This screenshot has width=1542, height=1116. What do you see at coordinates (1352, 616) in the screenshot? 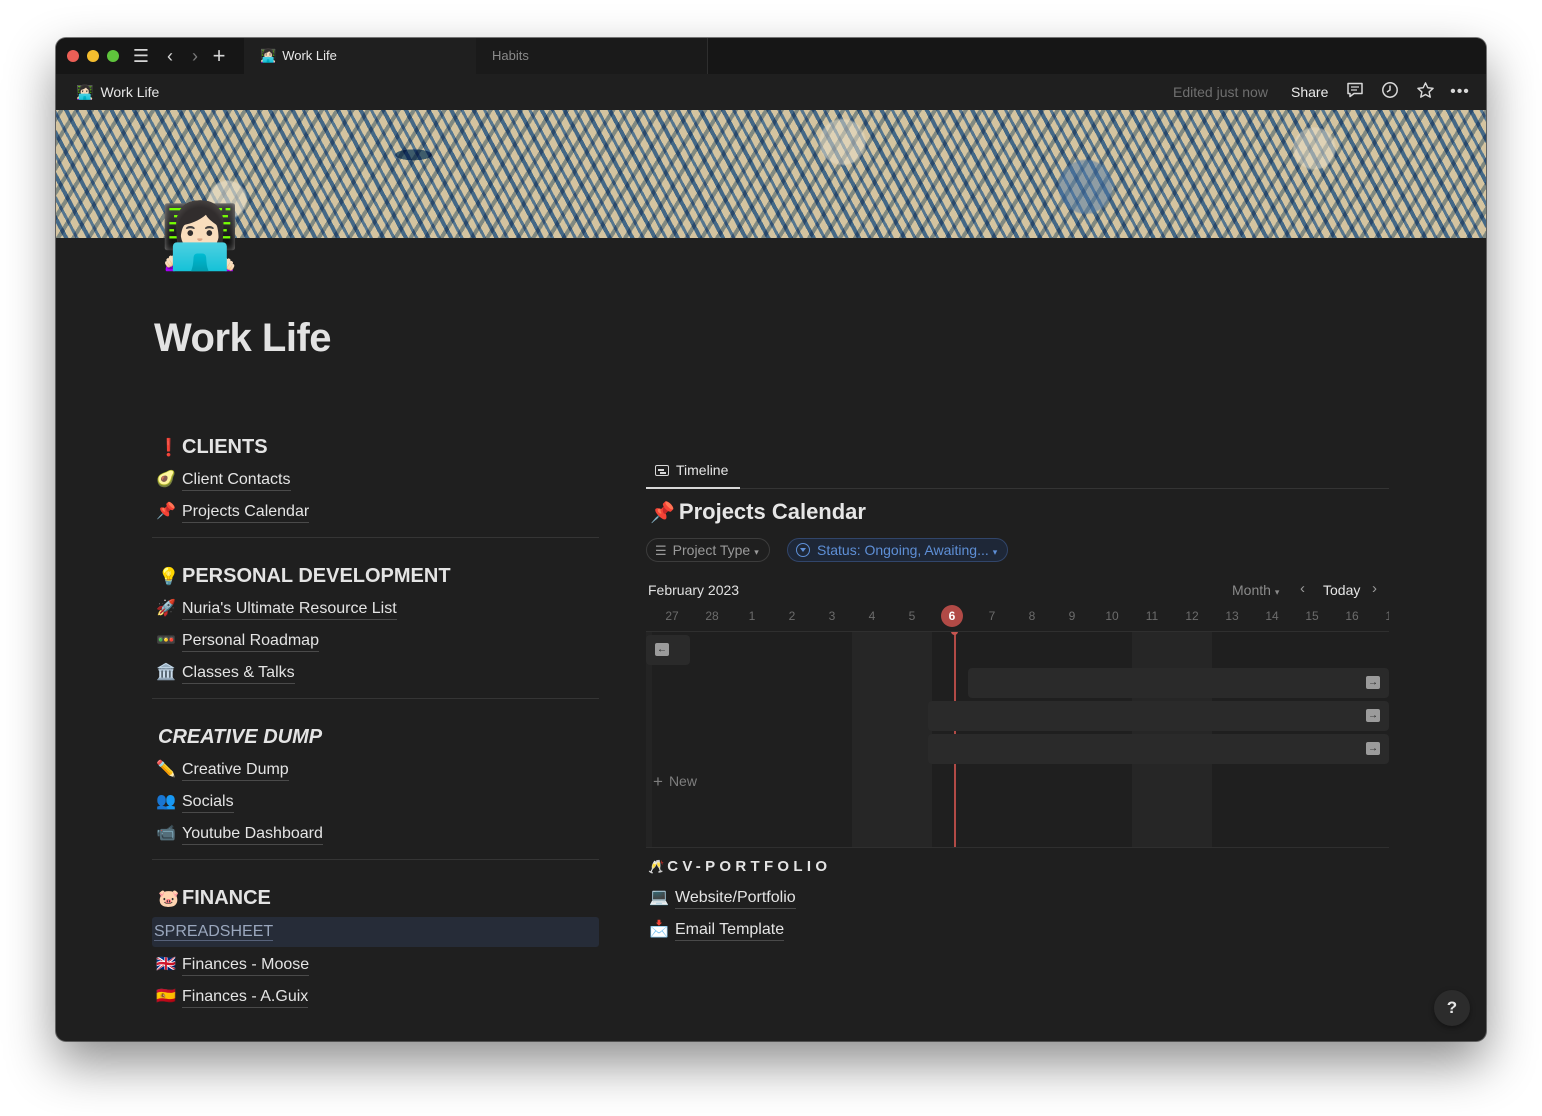
I see `day-label: 16` at bounding box center [1352, 616].